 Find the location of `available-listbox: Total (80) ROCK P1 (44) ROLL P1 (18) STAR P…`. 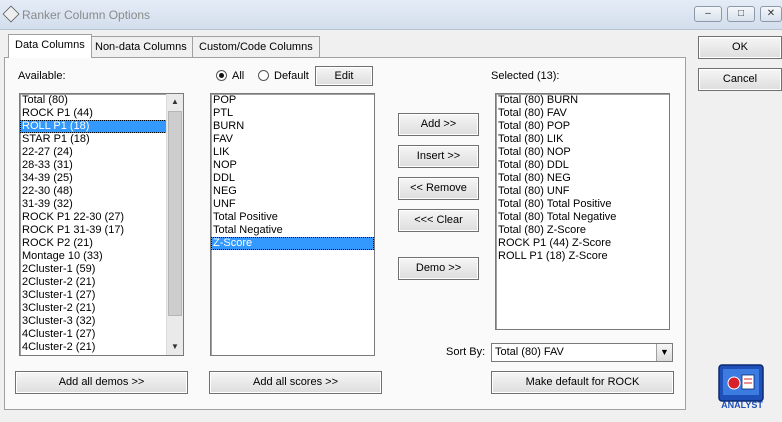

available-listbox: Total (80) ROCK P1 (44) ROLL P1 (18) STAR P… is located at coordinates (101, 224).